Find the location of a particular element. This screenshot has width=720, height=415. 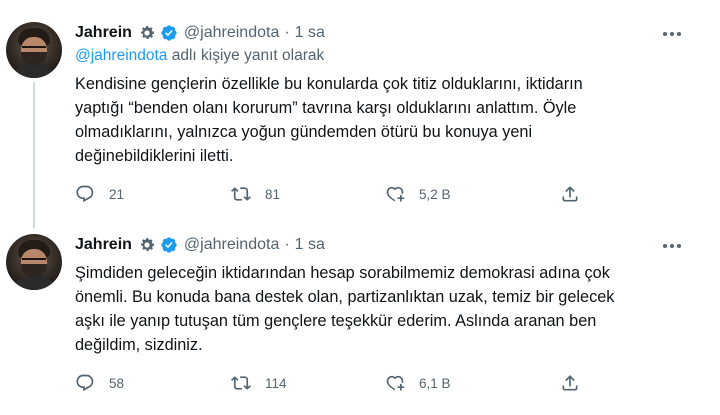

reply-context: @jahreindota adlı kişiye yanıt olarak is located at coordinates (199, 56).